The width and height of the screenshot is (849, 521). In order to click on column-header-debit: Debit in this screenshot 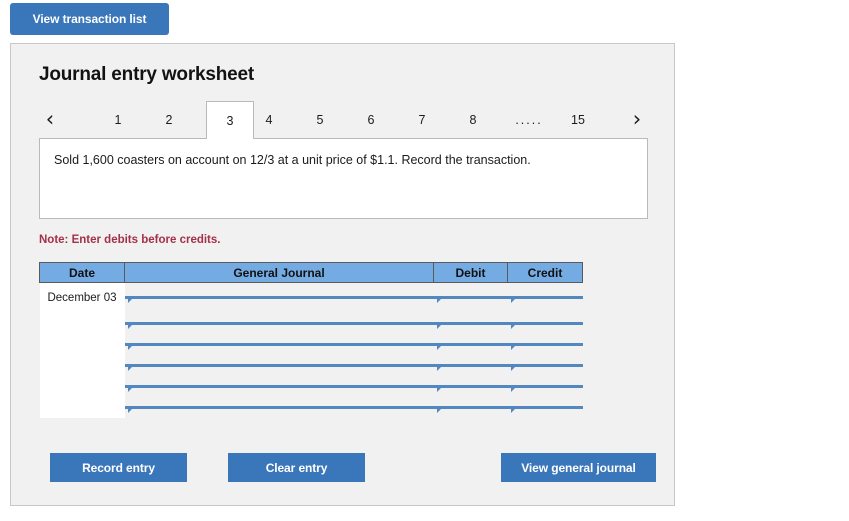, I will do `click(470, 272)`.